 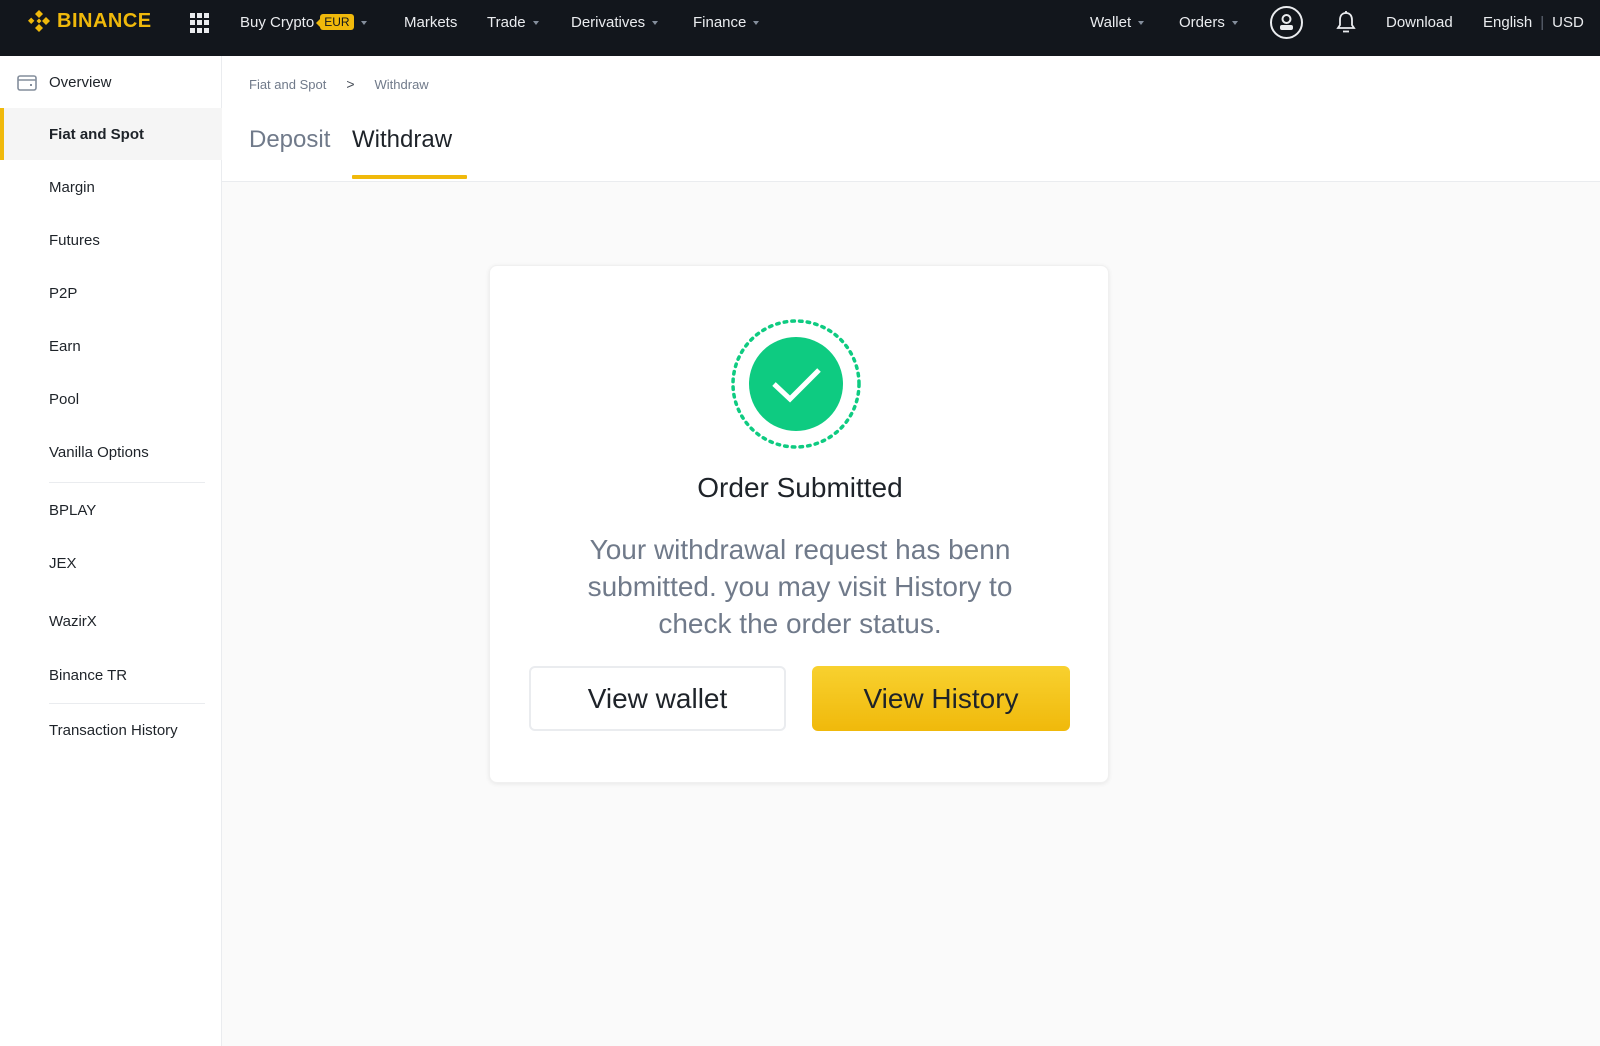 I want to click on sidebar-item-binance-tr: Binance TR, so click(x=111, y=675).